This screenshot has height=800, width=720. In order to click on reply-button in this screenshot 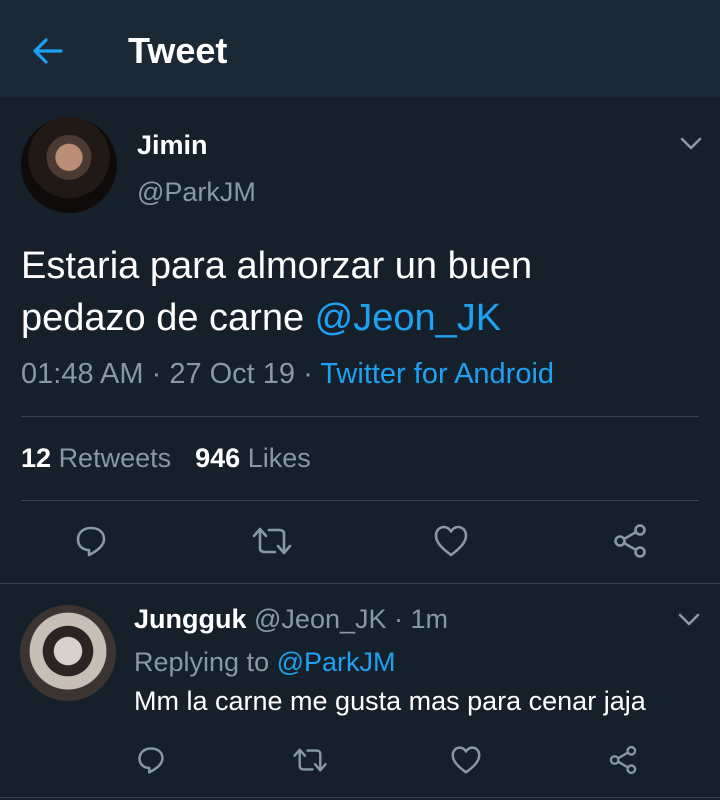, I will do `click(91, 541)`.